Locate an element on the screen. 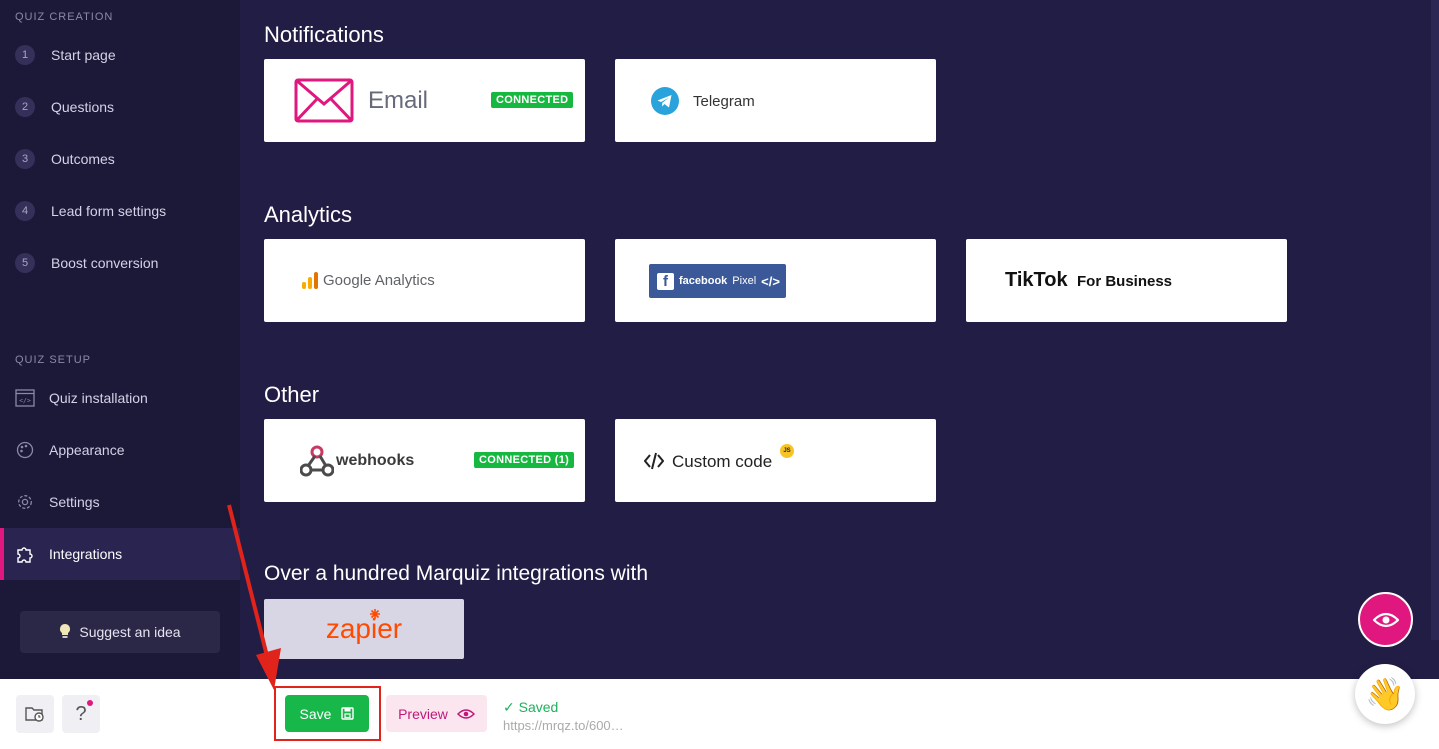 This screenshot has width=1439, height=749. sidebar-item-start-page: 1 Start page is located at coordinates (120, 55).